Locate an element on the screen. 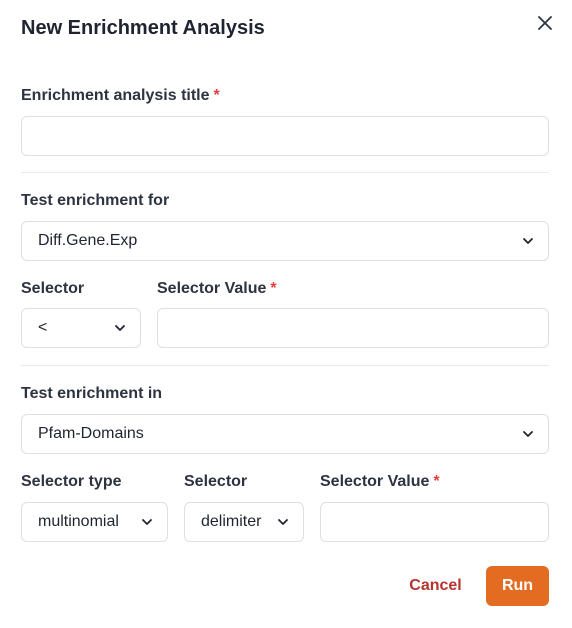 Image resolution: width=572 pixels, height=628 pixels. close-icon is located at coordinates (545, 23).